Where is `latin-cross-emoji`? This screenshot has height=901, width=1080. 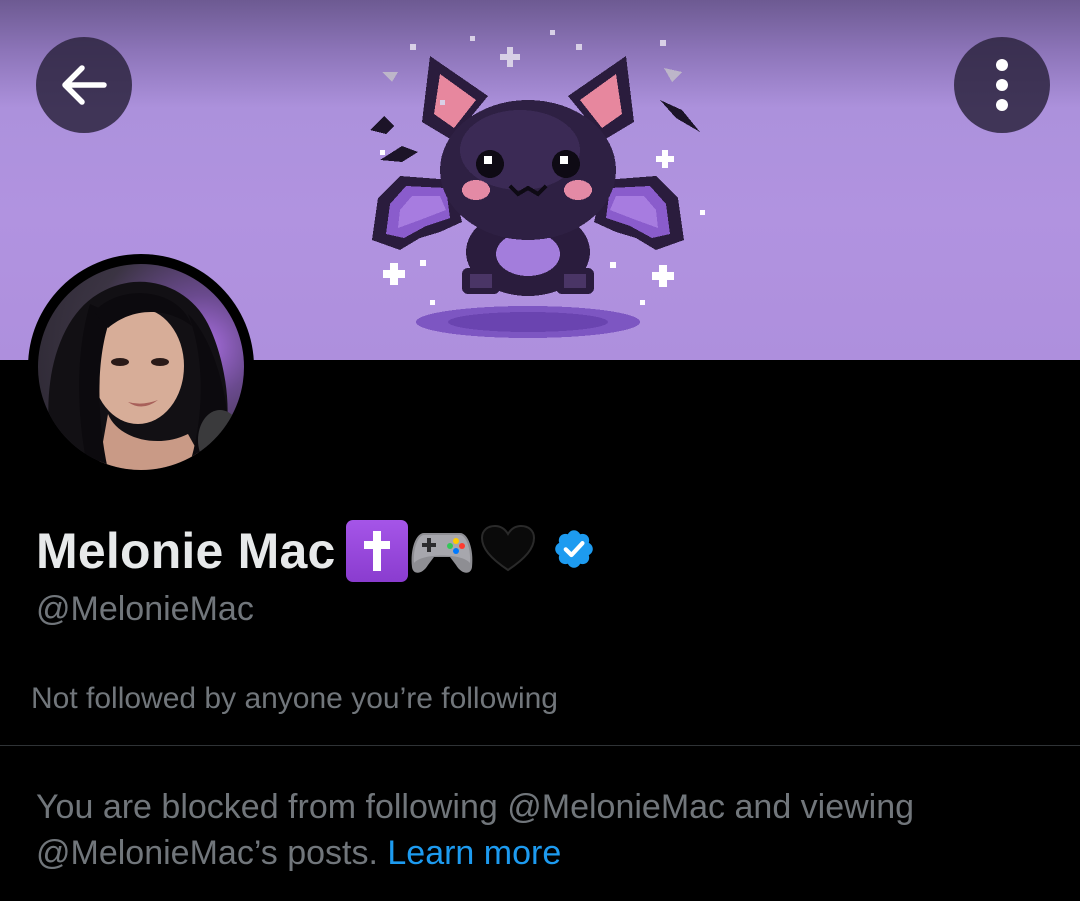 latin-cross-emoji is located at coordinates (376, 551).